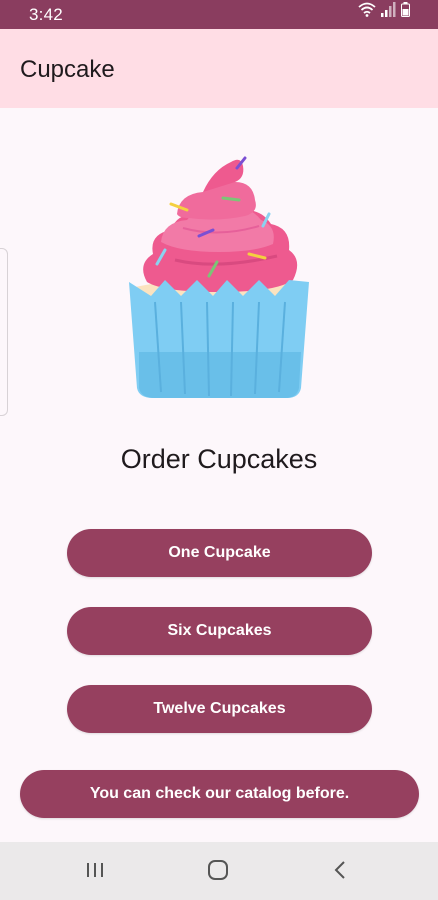  Describe the element at coordinates (219, 553) in the screenshot. I see `one-cupcake-button: One Cupcake` at that location.